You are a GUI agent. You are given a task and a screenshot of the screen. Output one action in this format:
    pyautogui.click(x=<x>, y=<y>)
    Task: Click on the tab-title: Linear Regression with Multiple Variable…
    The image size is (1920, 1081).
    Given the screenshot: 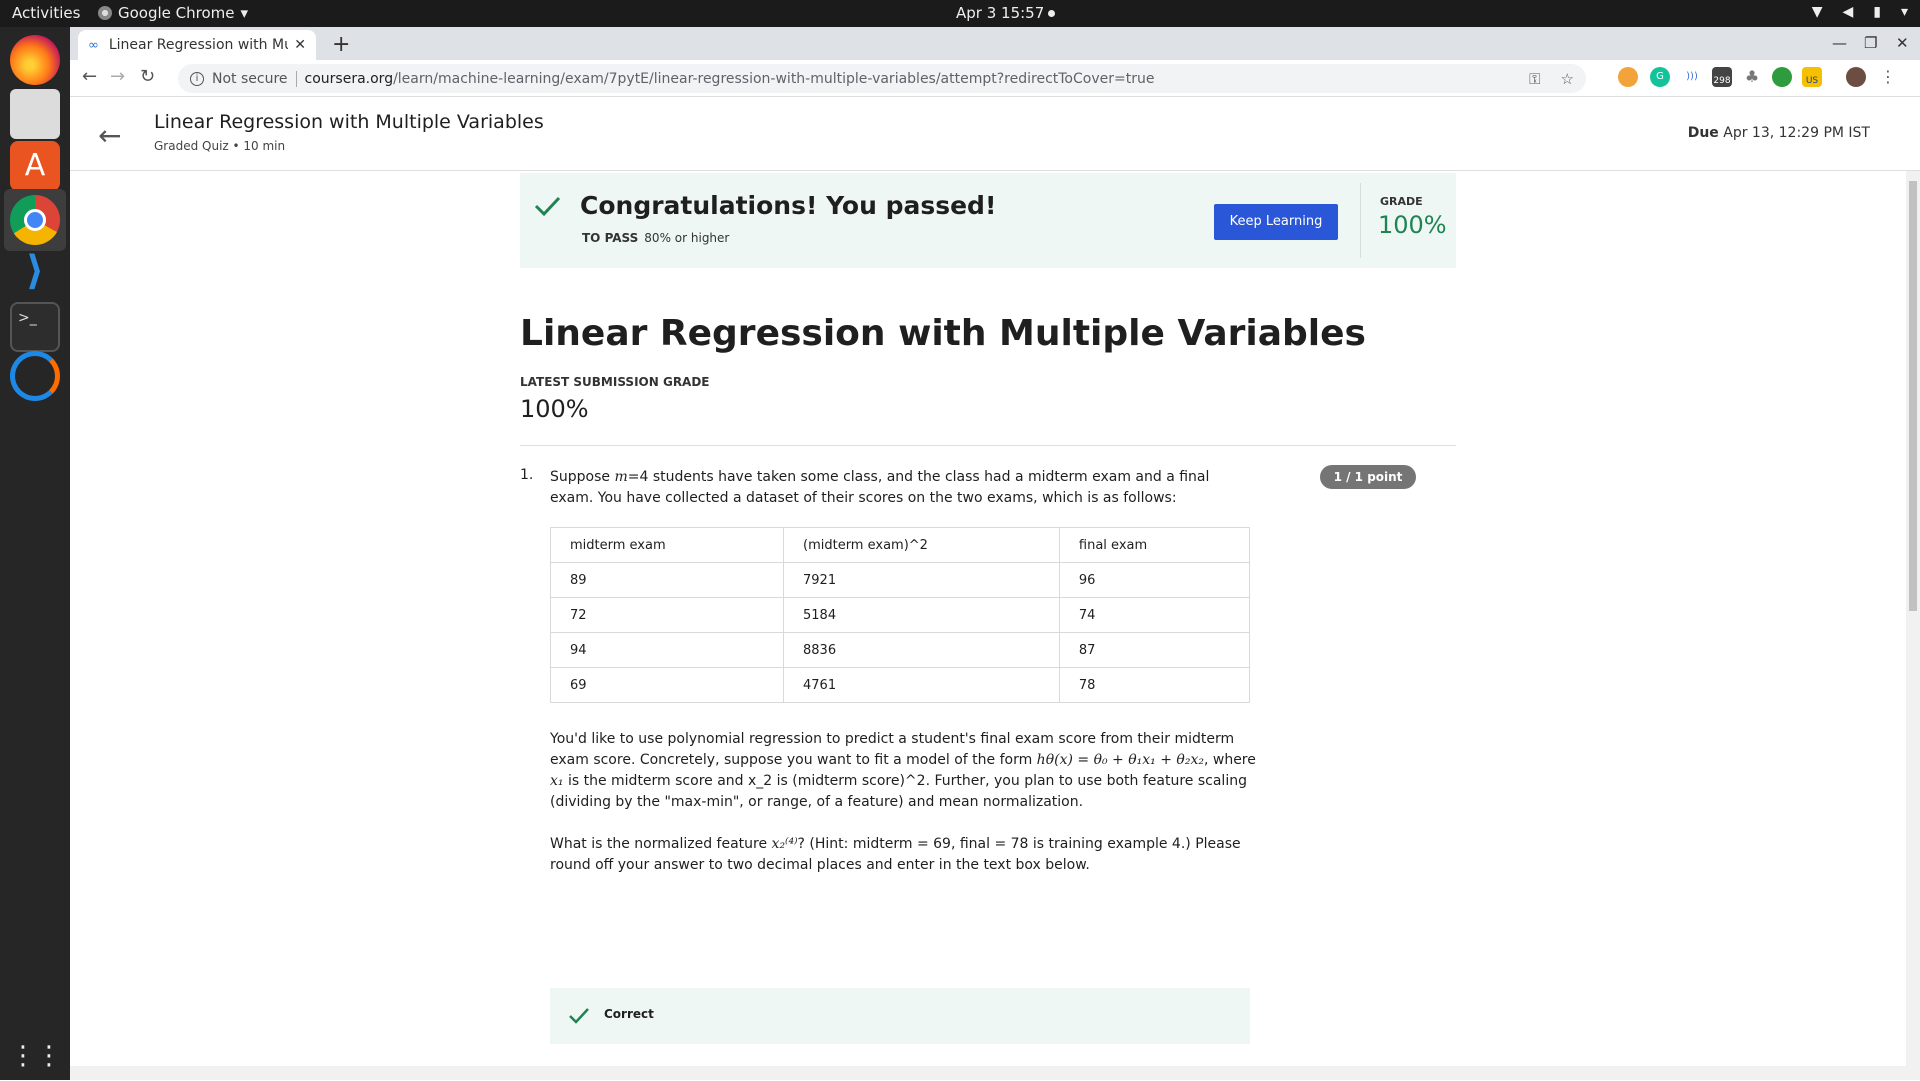 What is the action you would take?
    pyautogui.click(x=198, y=45)
    